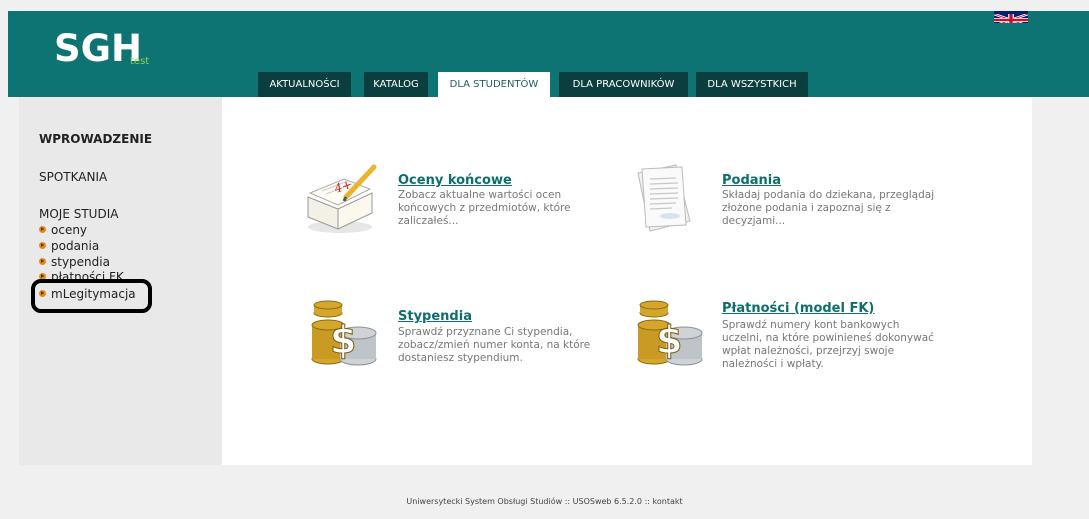 The image size is (1089, 519). I want to click on sidebar-link-stypendia: stypendia, so click(74, 262).